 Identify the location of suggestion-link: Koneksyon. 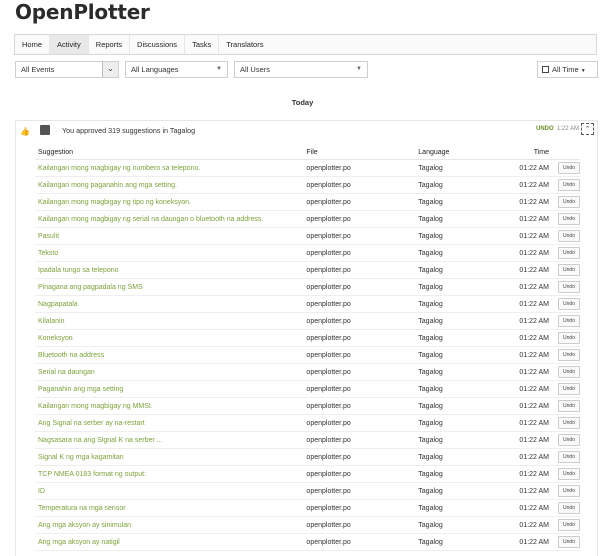
(169, 338).